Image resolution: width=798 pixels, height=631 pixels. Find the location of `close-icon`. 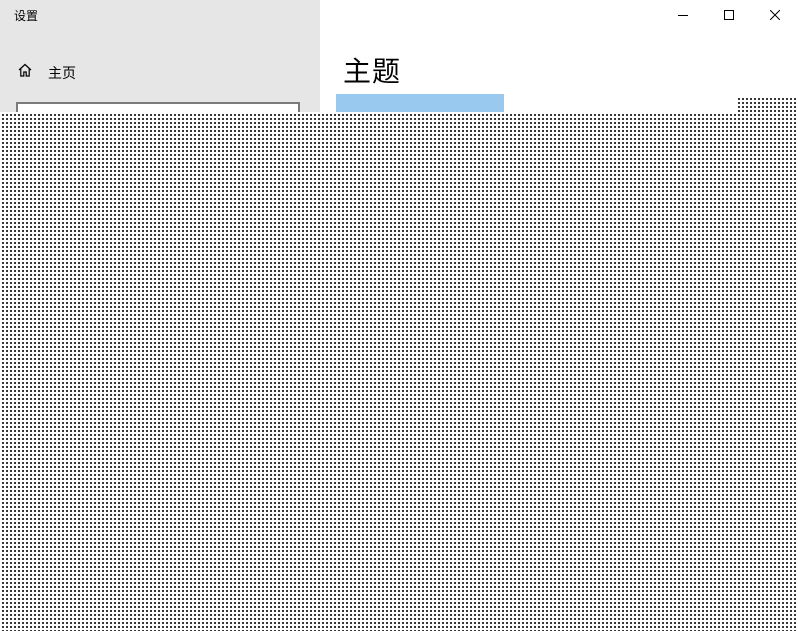

close-icon is located at coordinates (775, 15).